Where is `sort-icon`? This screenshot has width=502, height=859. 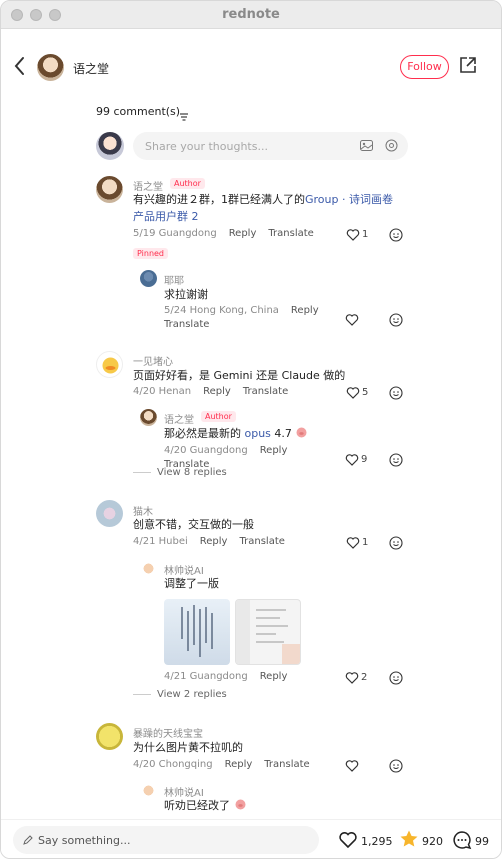 sort-icon is located at coordinates (184, 114).